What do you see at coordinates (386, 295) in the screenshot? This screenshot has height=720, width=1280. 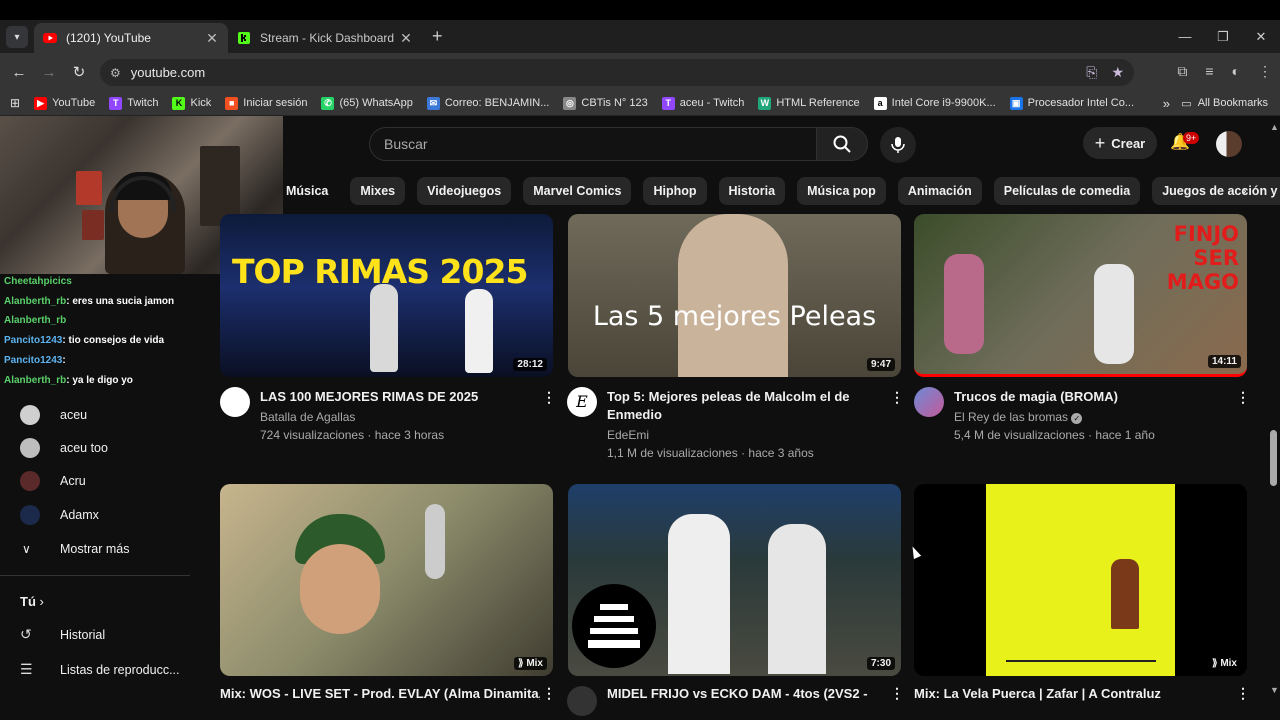 I see `video-thumbnail: TOP RIMAS 2025 28:12` at bounding box center [386, 295].